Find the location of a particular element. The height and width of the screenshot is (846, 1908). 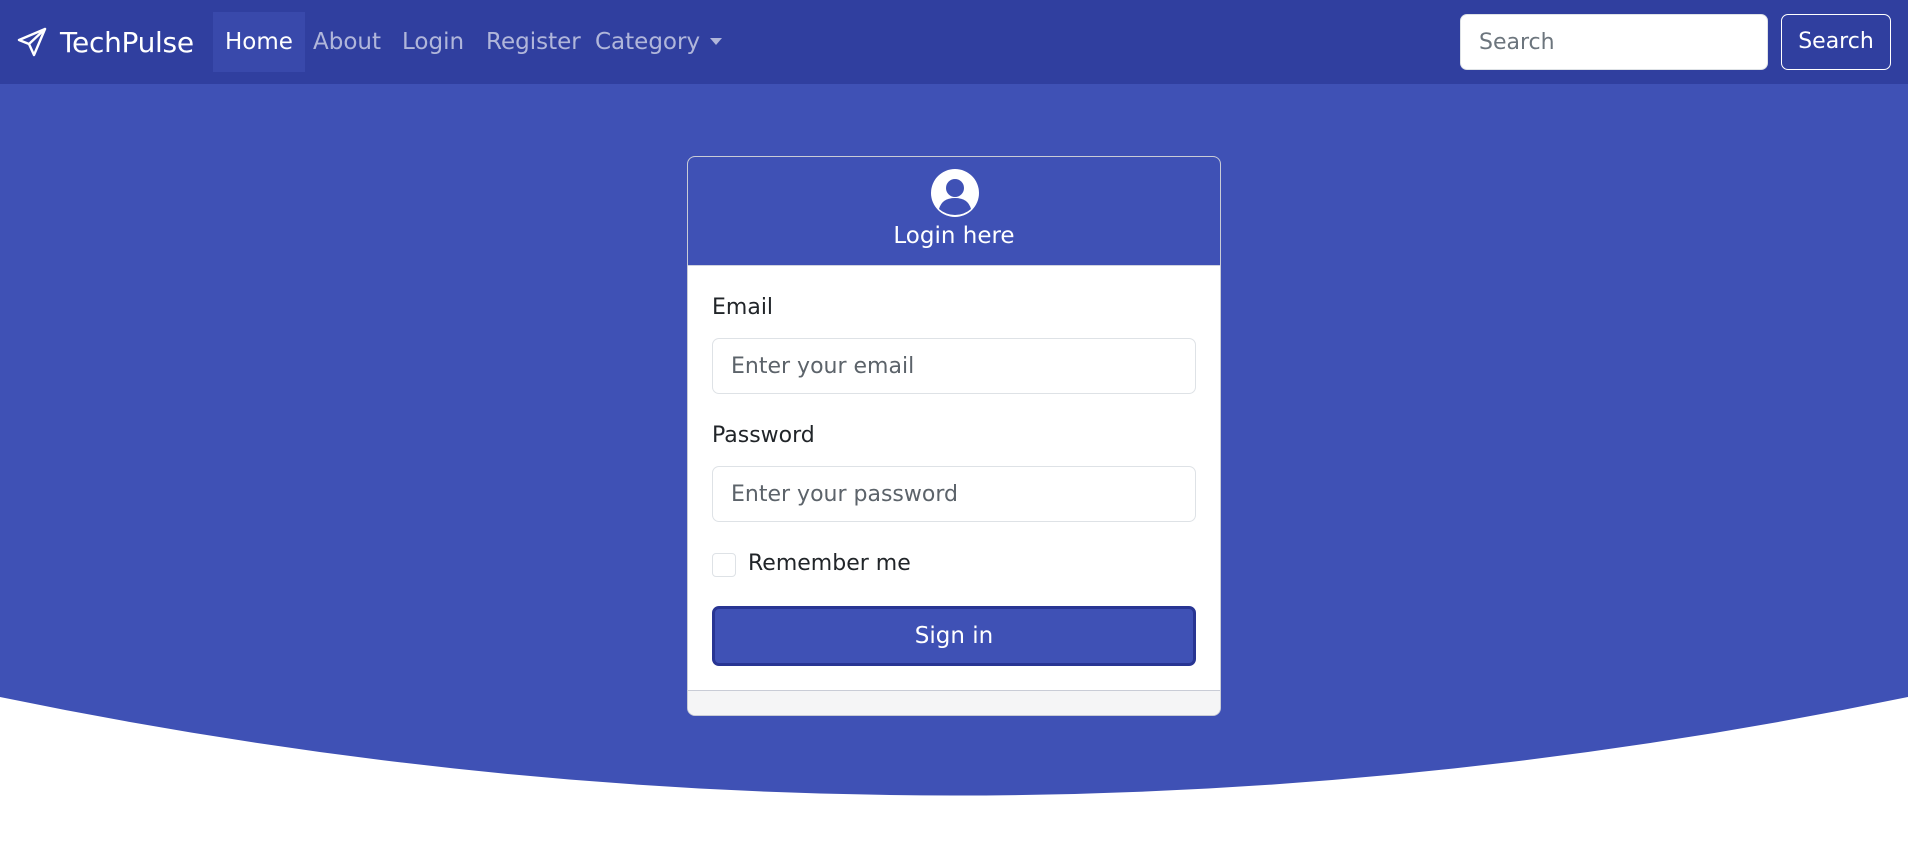

email-field is located at coordinates (954, 366).